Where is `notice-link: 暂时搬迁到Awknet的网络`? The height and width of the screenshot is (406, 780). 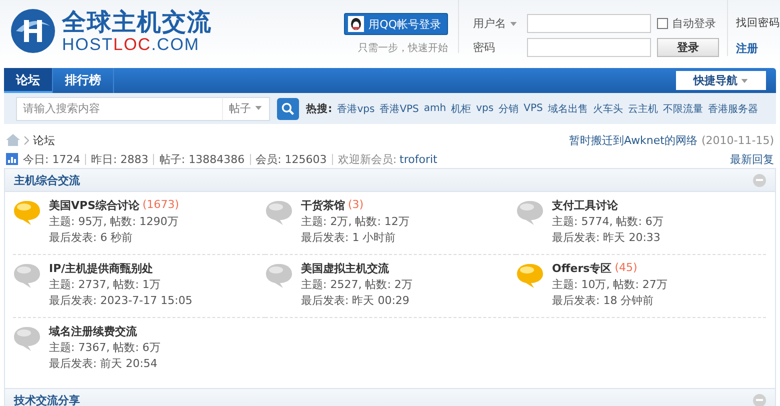
notice-link: 暂时搬迁到Awknet的网络 is located at coordinates (633, 140).